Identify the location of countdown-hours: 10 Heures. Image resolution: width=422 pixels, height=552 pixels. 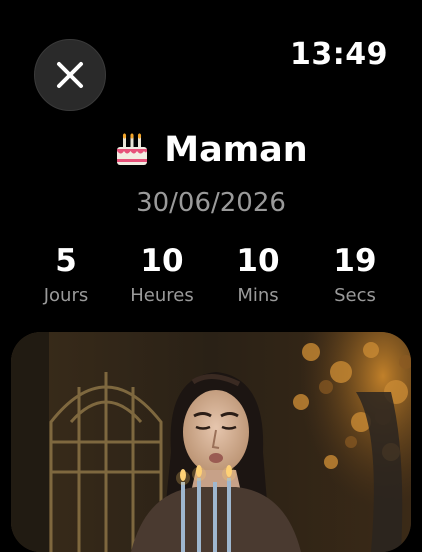
(162, 274).